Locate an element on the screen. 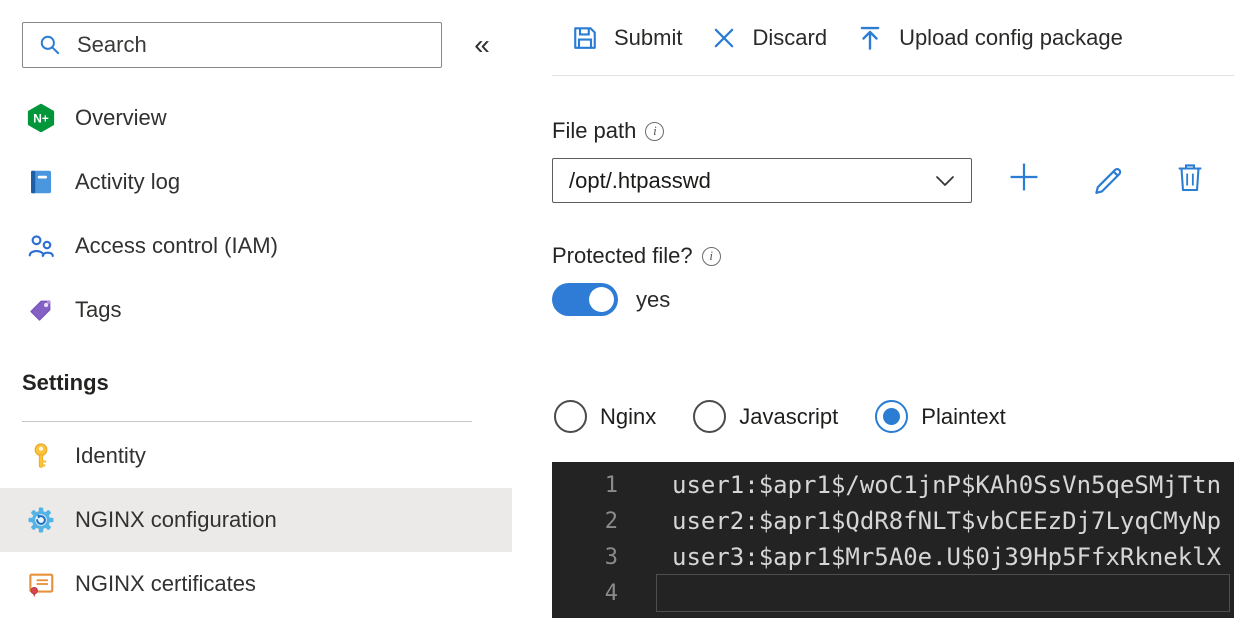 This screenshot has width=1234, height=618. tag-icon is located at coordinates (40, 310).